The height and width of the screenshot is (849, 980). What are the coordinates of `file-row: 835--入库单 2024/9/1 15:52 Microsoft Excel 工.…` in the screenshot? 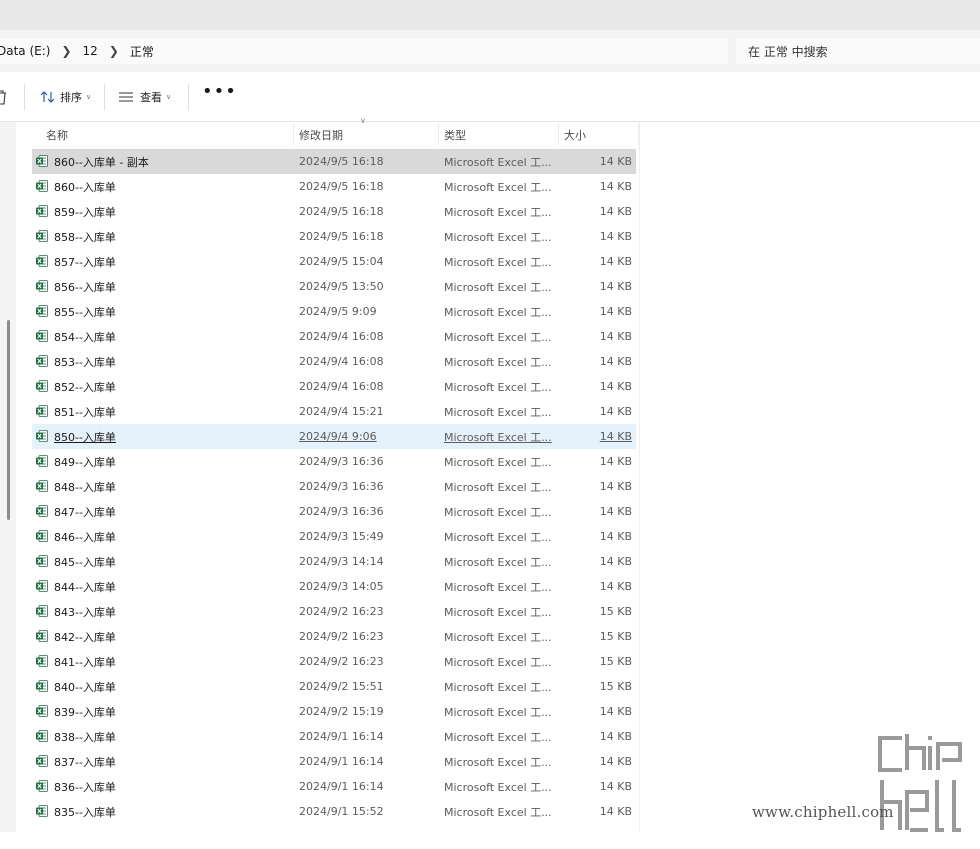 It's located at (334, 811).